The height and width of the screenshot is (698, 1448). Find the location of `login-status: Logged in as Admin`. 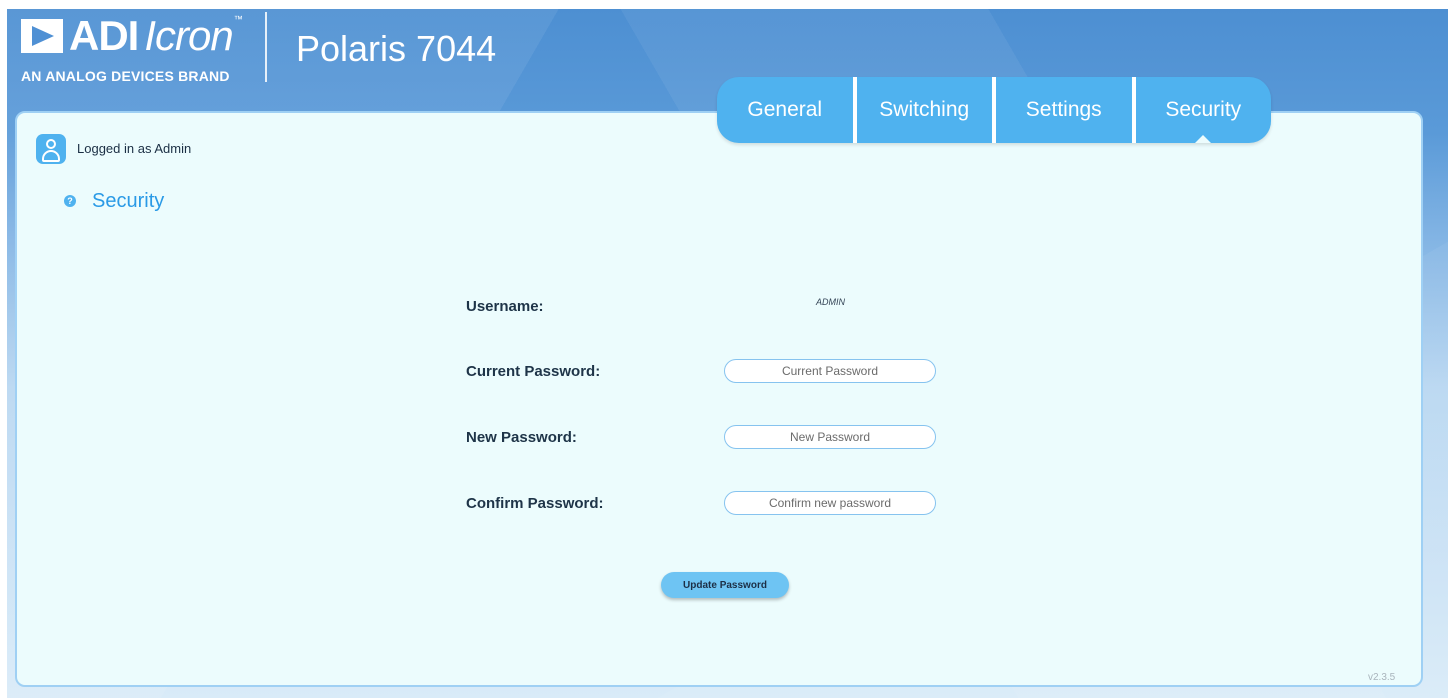

login-status: Logged in as Admin is located at coordinates (134, 148).